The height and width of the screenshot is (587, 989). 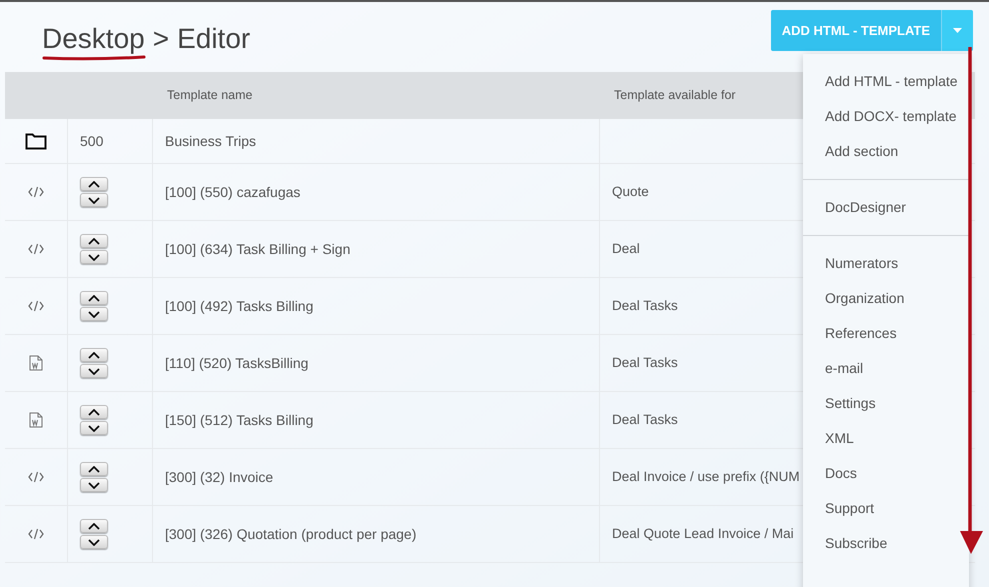 I want to click on menu-item: Subscribe, so click(x=886, y=543).